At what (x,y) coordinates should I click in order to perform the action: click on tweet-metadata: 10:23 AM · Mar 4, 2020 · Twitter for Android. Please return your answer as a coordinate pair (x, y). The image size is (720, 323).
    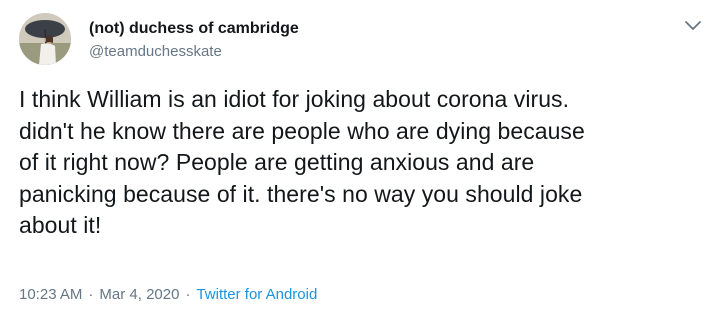
    Looking at the image, I should click on (168, 294).